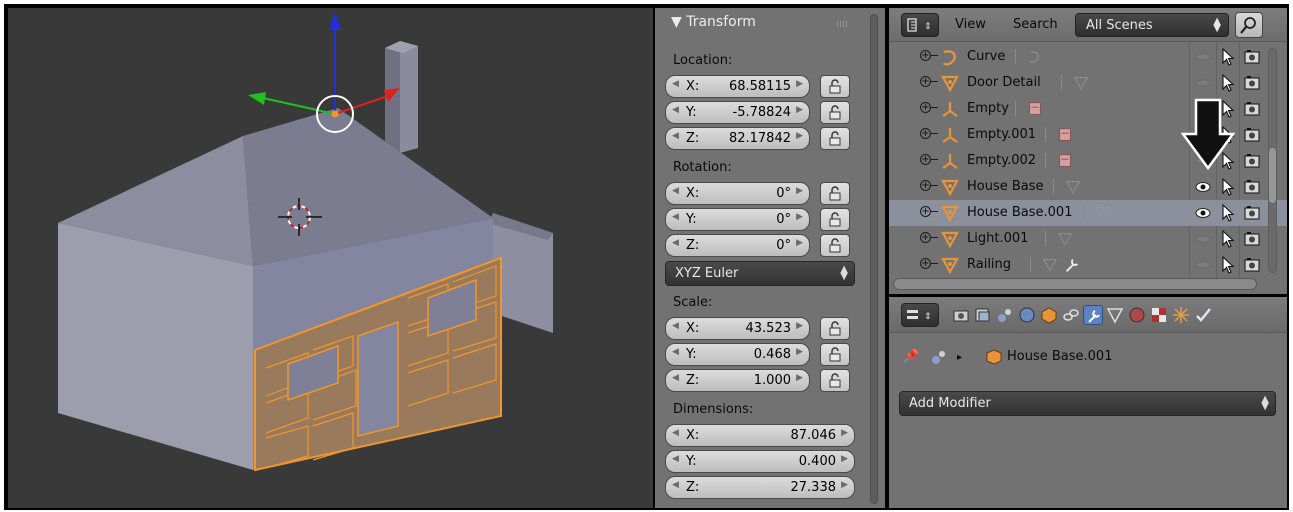 Image resolution: width=1293 pixels, height=512 pixels. What do you see at coordinates (737, 138) in the screenshot?
I see `location-z-field: ◀ Z: 82.17842 ▶` at bounding box center [737, 138].